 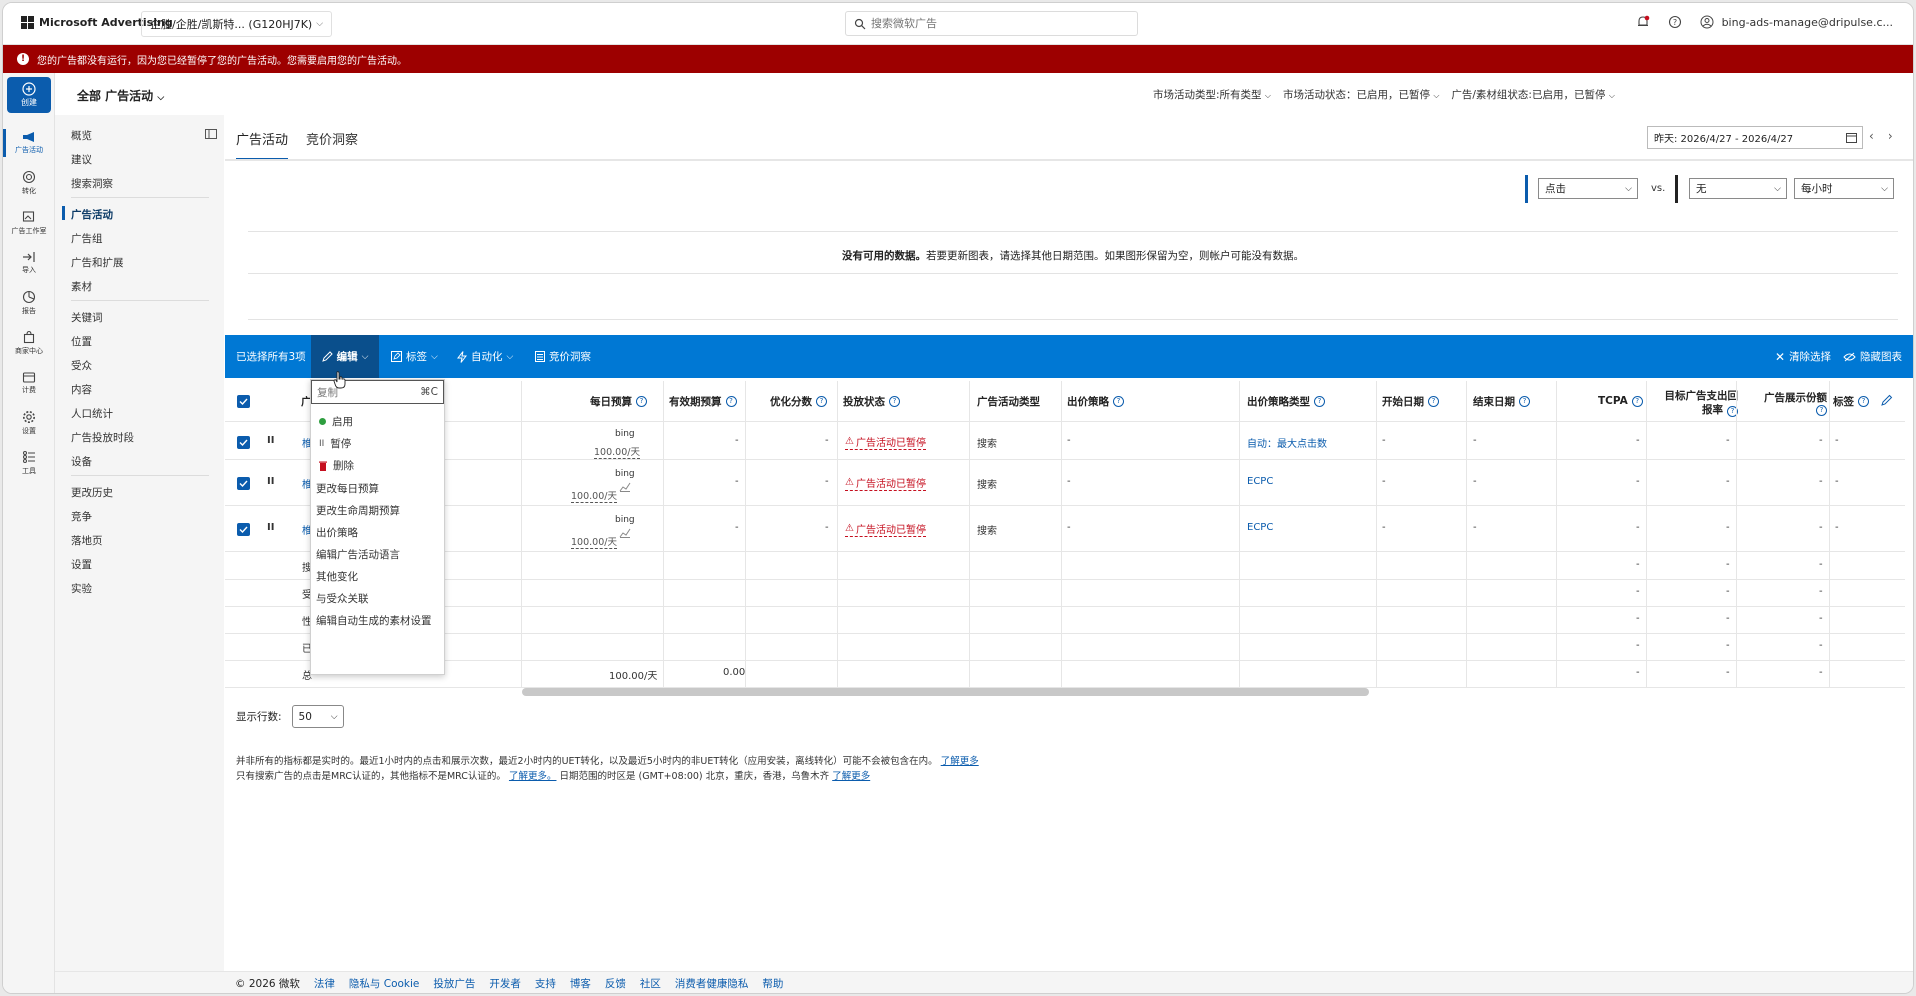 I want to click on nav-overview: 概览, so click(x=81, y=135).